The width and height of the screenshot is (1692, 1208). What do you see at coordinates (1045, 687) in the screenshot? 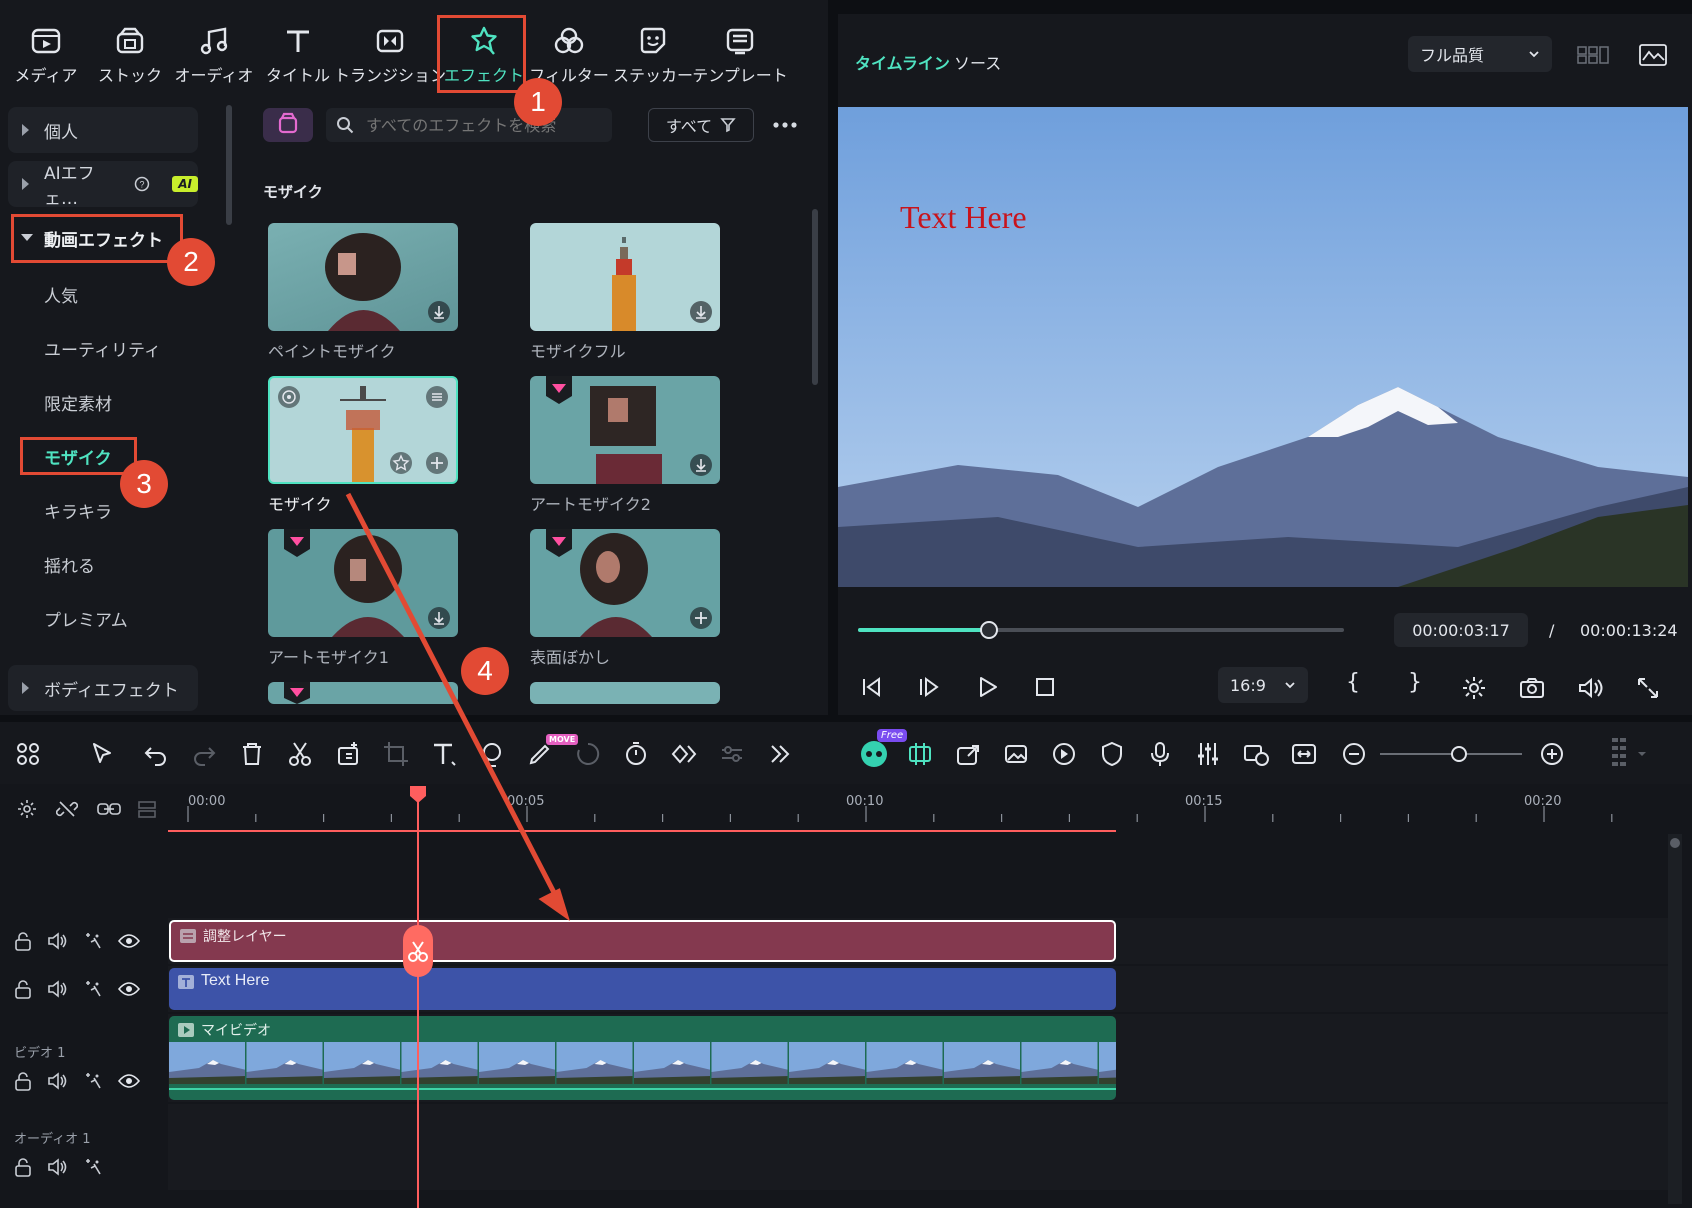
I see `stop-button` at bounding box center [1045, 687].